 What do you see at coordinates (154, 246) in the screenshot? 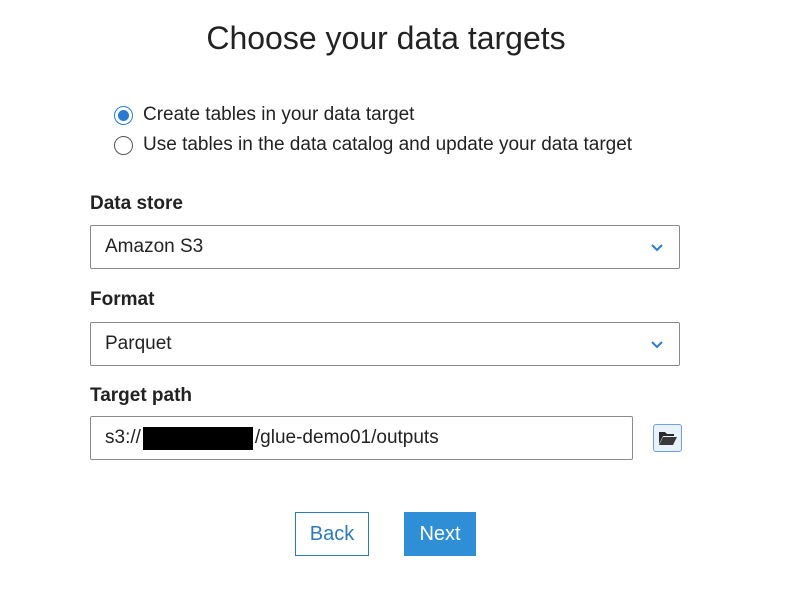
I see `data-store-value: Amazon S3` at bounding box center [154, 246].